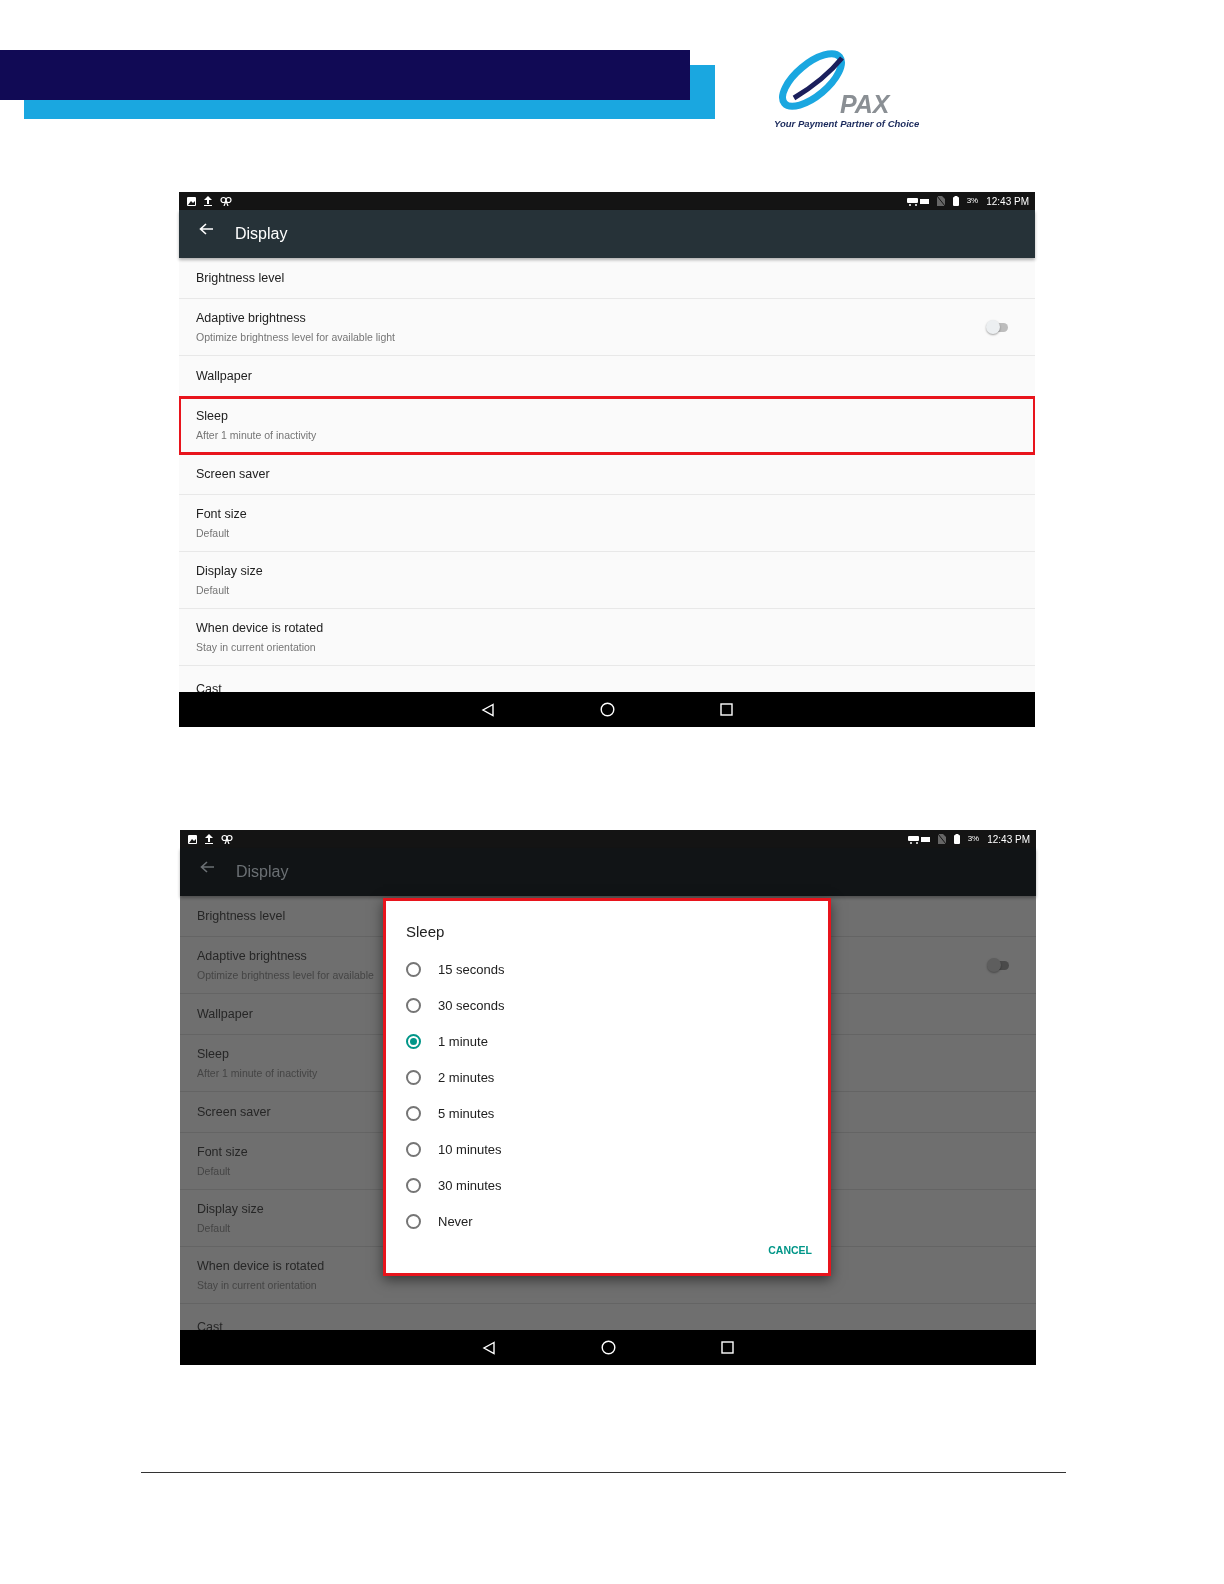 The width and height of the screenshot is (1224, 1584). I want to click on setting-summary: Optimize brightness level for available light, so click(295, 337).